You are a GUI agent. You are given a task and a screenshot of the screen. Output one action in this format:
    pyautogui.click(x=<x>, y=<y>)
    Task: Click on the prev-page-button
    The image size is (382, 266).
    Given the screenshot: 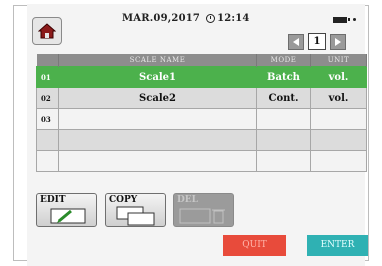 What is the action you would take?
    pyautogui.click(x=296, y=41)
    